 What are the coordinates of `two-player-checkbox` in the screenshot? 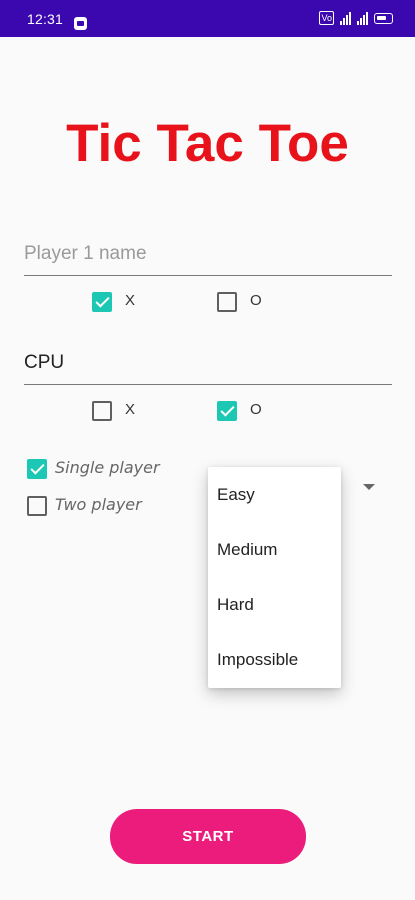 It's located at (37, 506).